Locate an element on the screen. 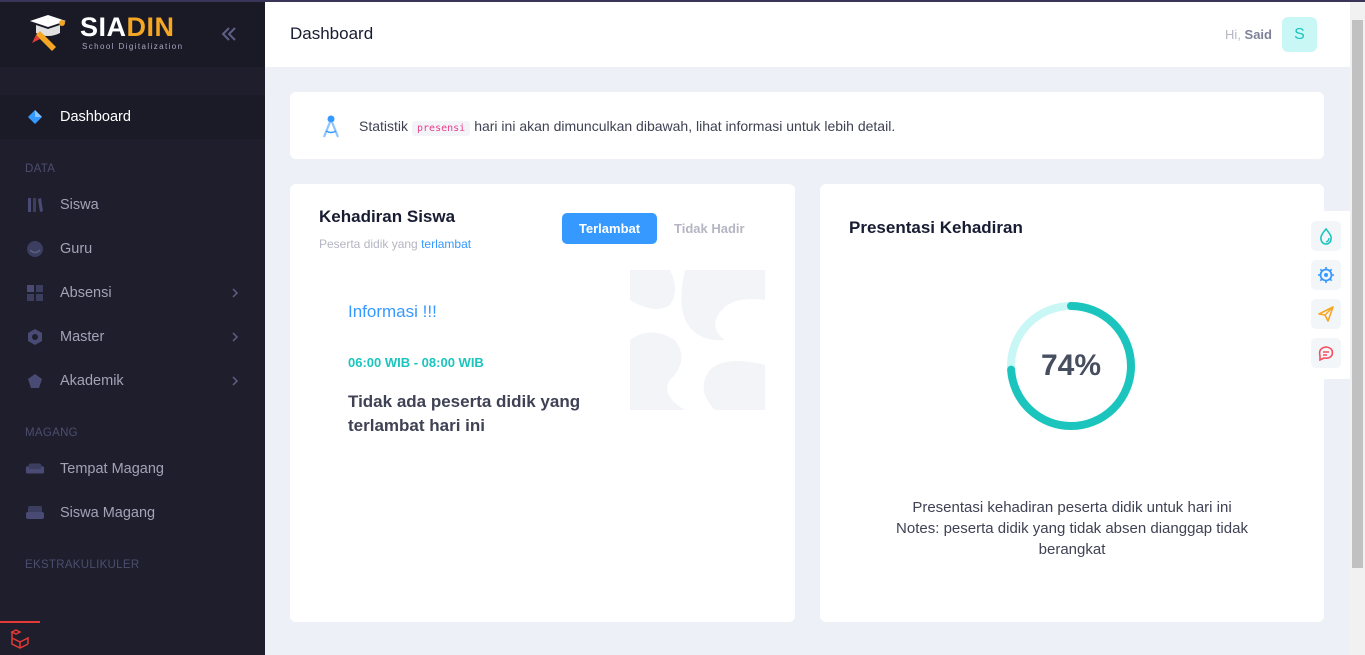 The height and width of the screenshot is (655, 1365). sidebar-item-siswa: Siswa is located at coordinates (132, 205).